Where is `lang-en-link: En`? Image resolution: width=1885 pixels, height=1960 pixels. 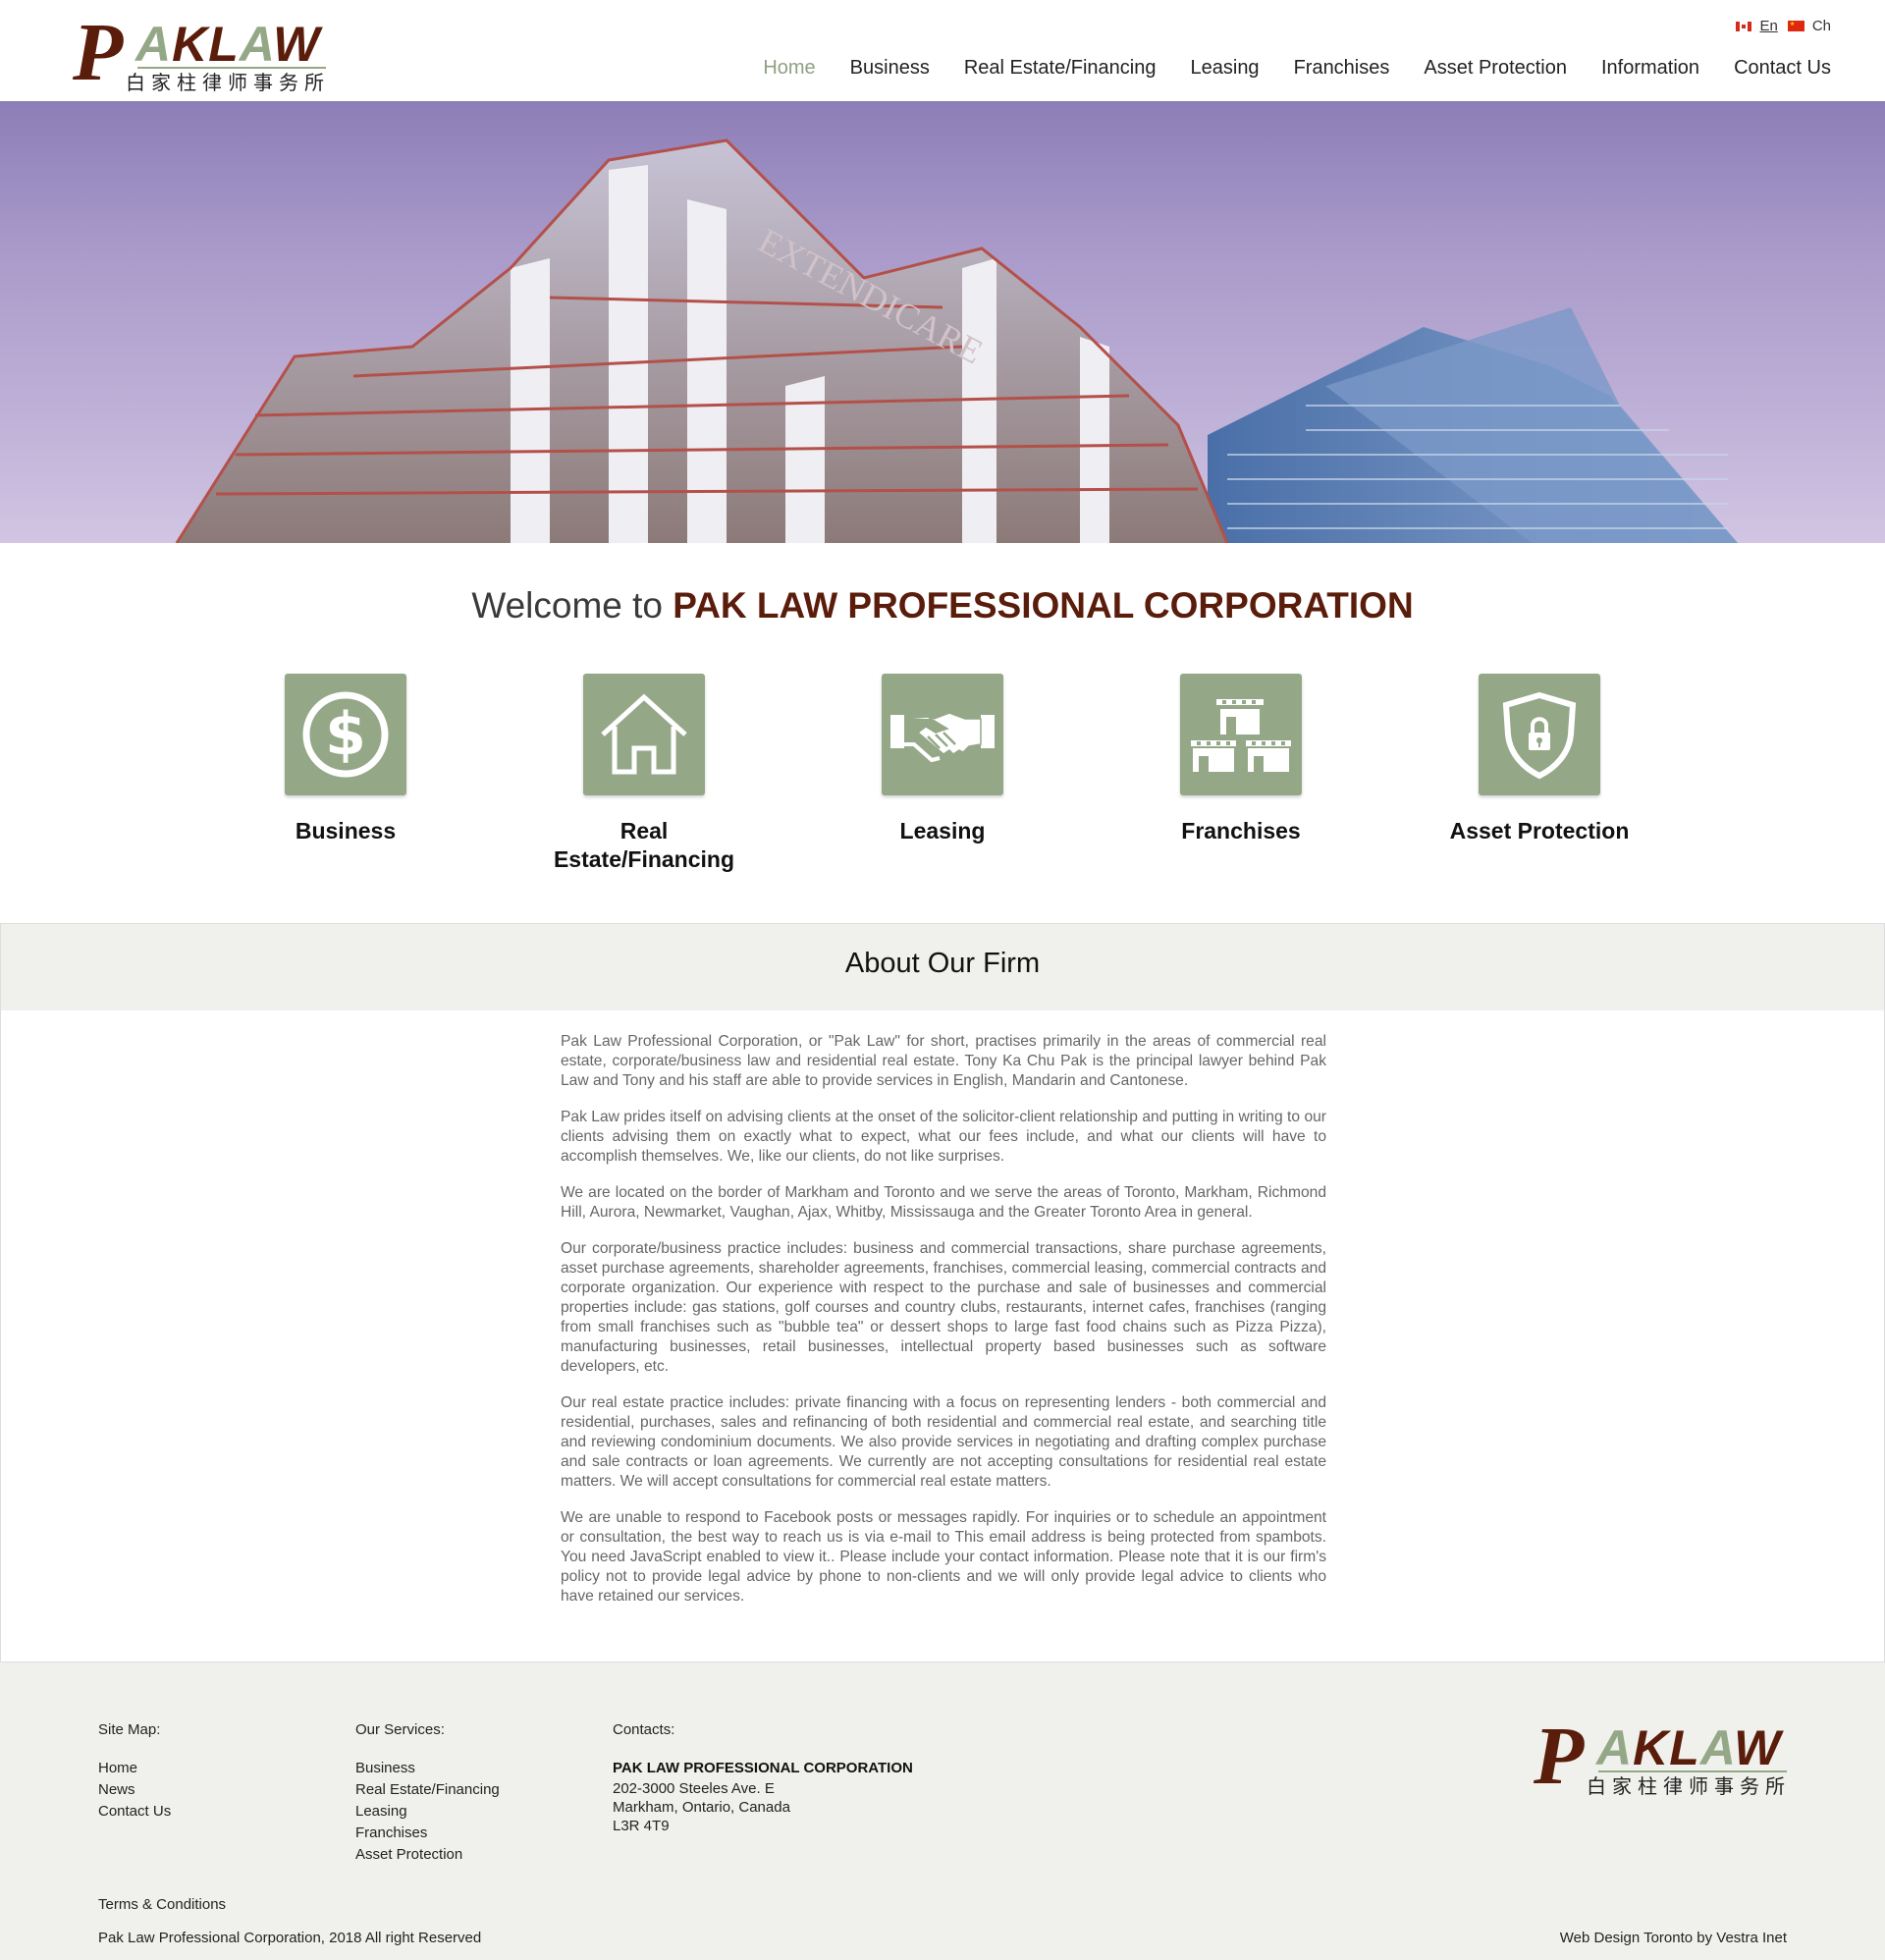
lang-en-link: En is located at coordinates (1757, 26).